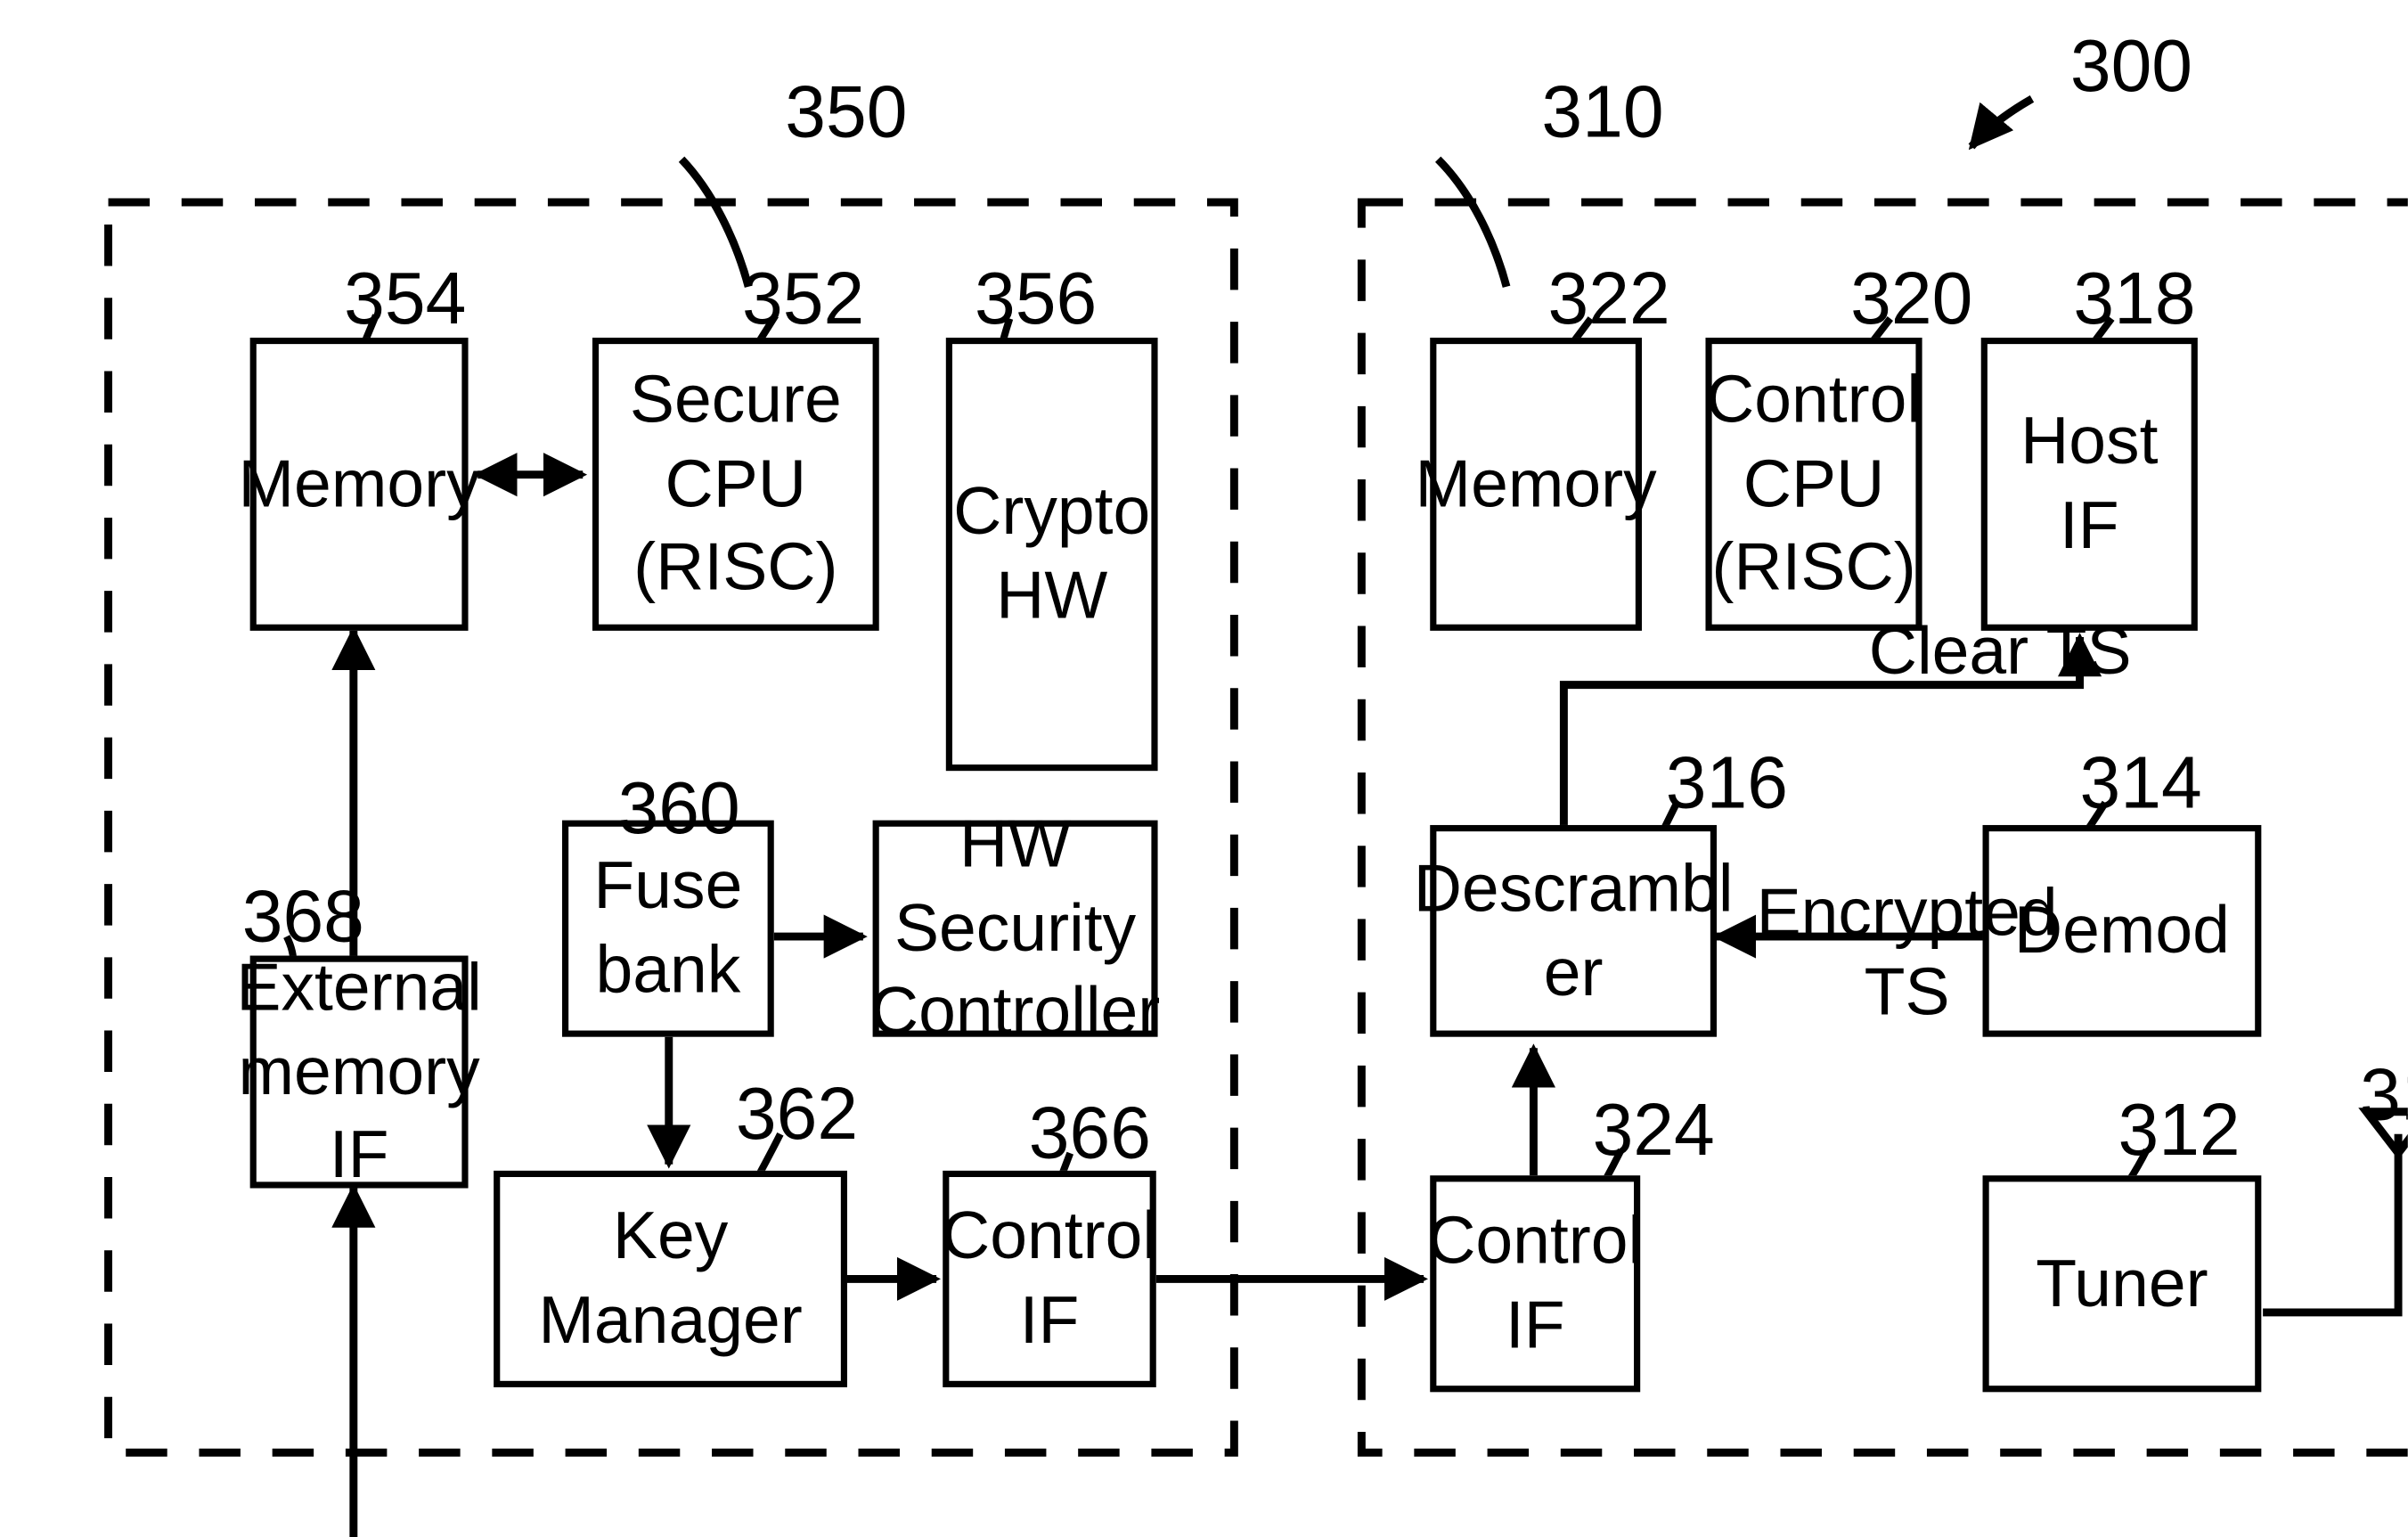 This screenshot has height=1537, width=2408. What do you see at coordinates (2384, 1094) in the screenshot?
I see `ref-311: 311` at bounding box center [2384, 1094].